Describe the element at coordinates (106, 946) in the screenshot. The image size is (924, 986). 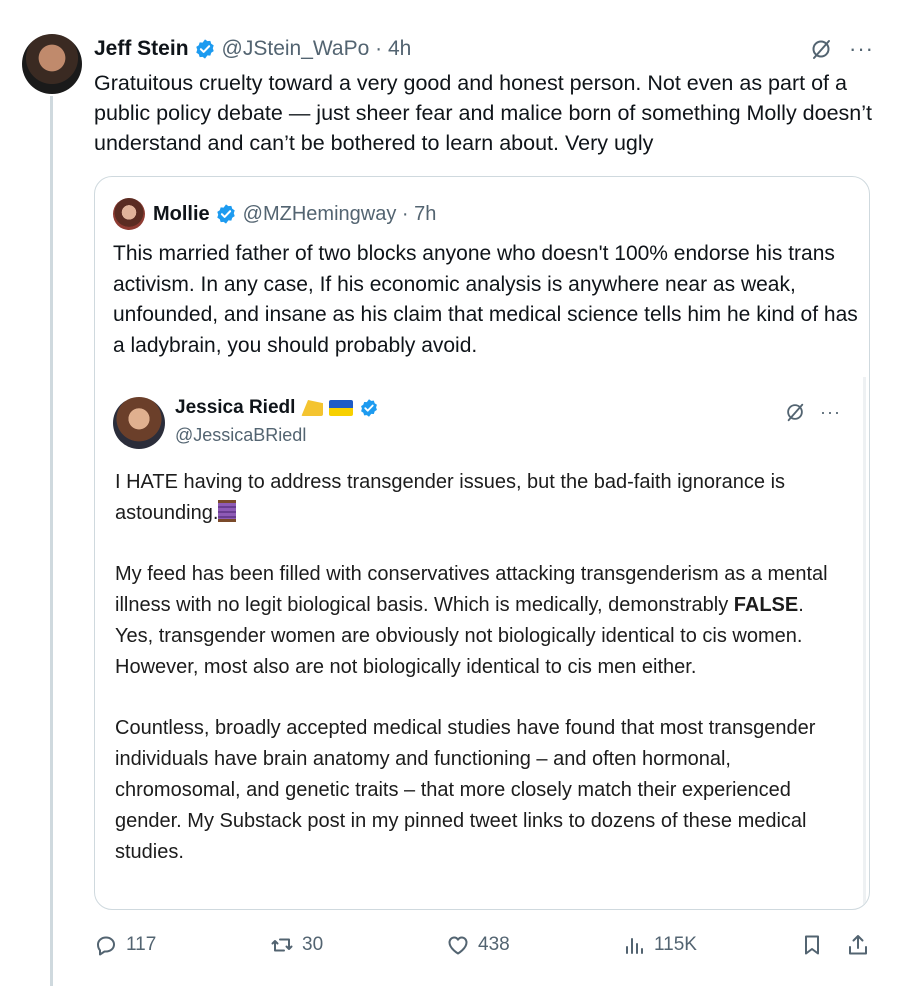
I see `reply-icon` at that location.